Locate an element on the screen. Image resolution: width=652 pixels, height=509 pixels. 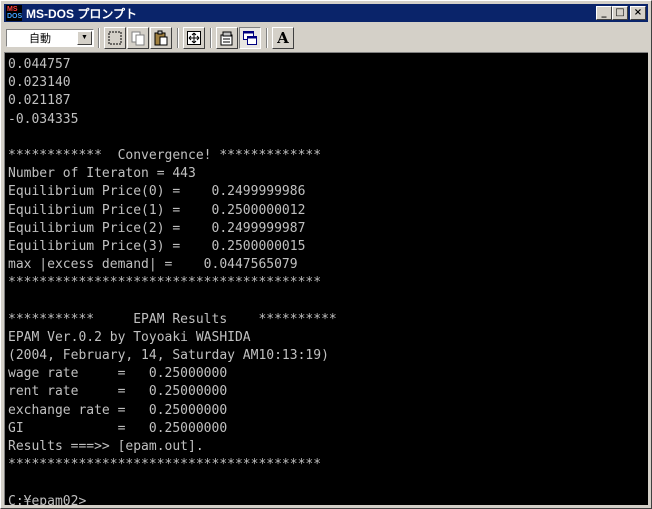
font-size-select: 自動 ▼ is located at coordinates (50, 38).